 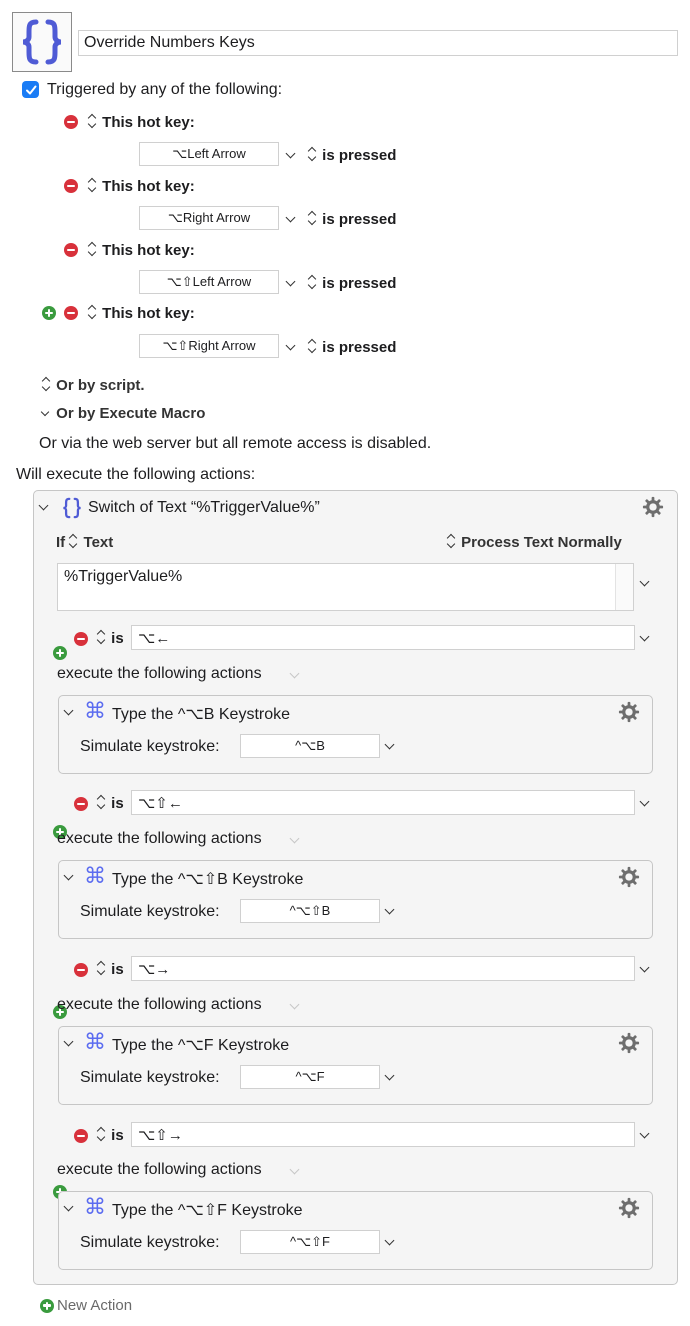 I want to click on keystroke-field: ^⌥B, so click(x=310, y=746).